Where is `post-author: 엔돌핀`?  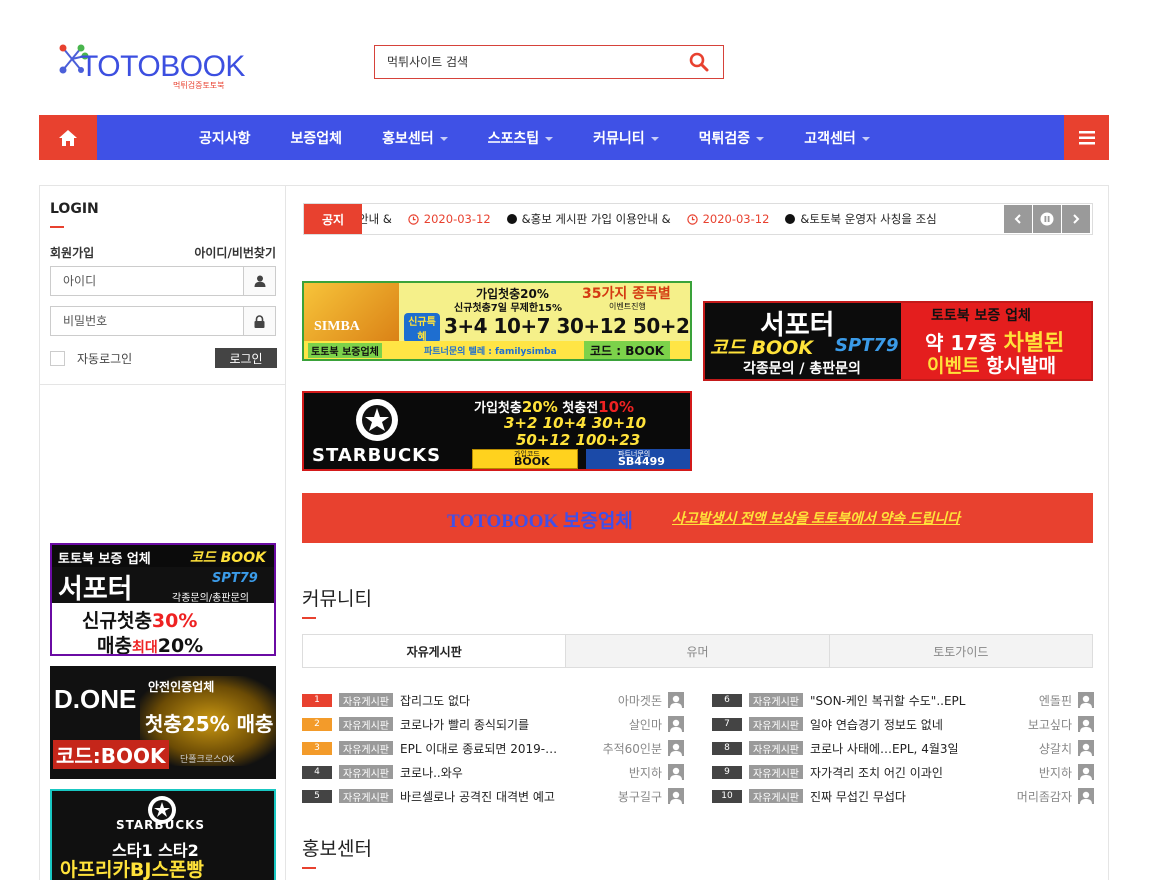
post-author: 엔돌핀 is located at coordinates (1055, 700).